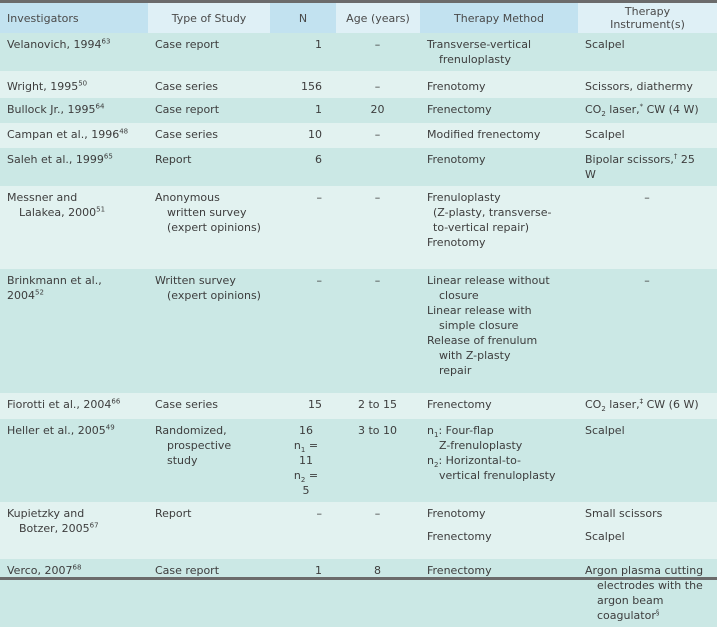 Image resolution: width=717 pixels, height=627 pixels. What do you see at coordinates (74, 227) in the screenshot?
I see `cell-investigator: Messner and Lalakea, 200051` at bounding box center [74, 227].